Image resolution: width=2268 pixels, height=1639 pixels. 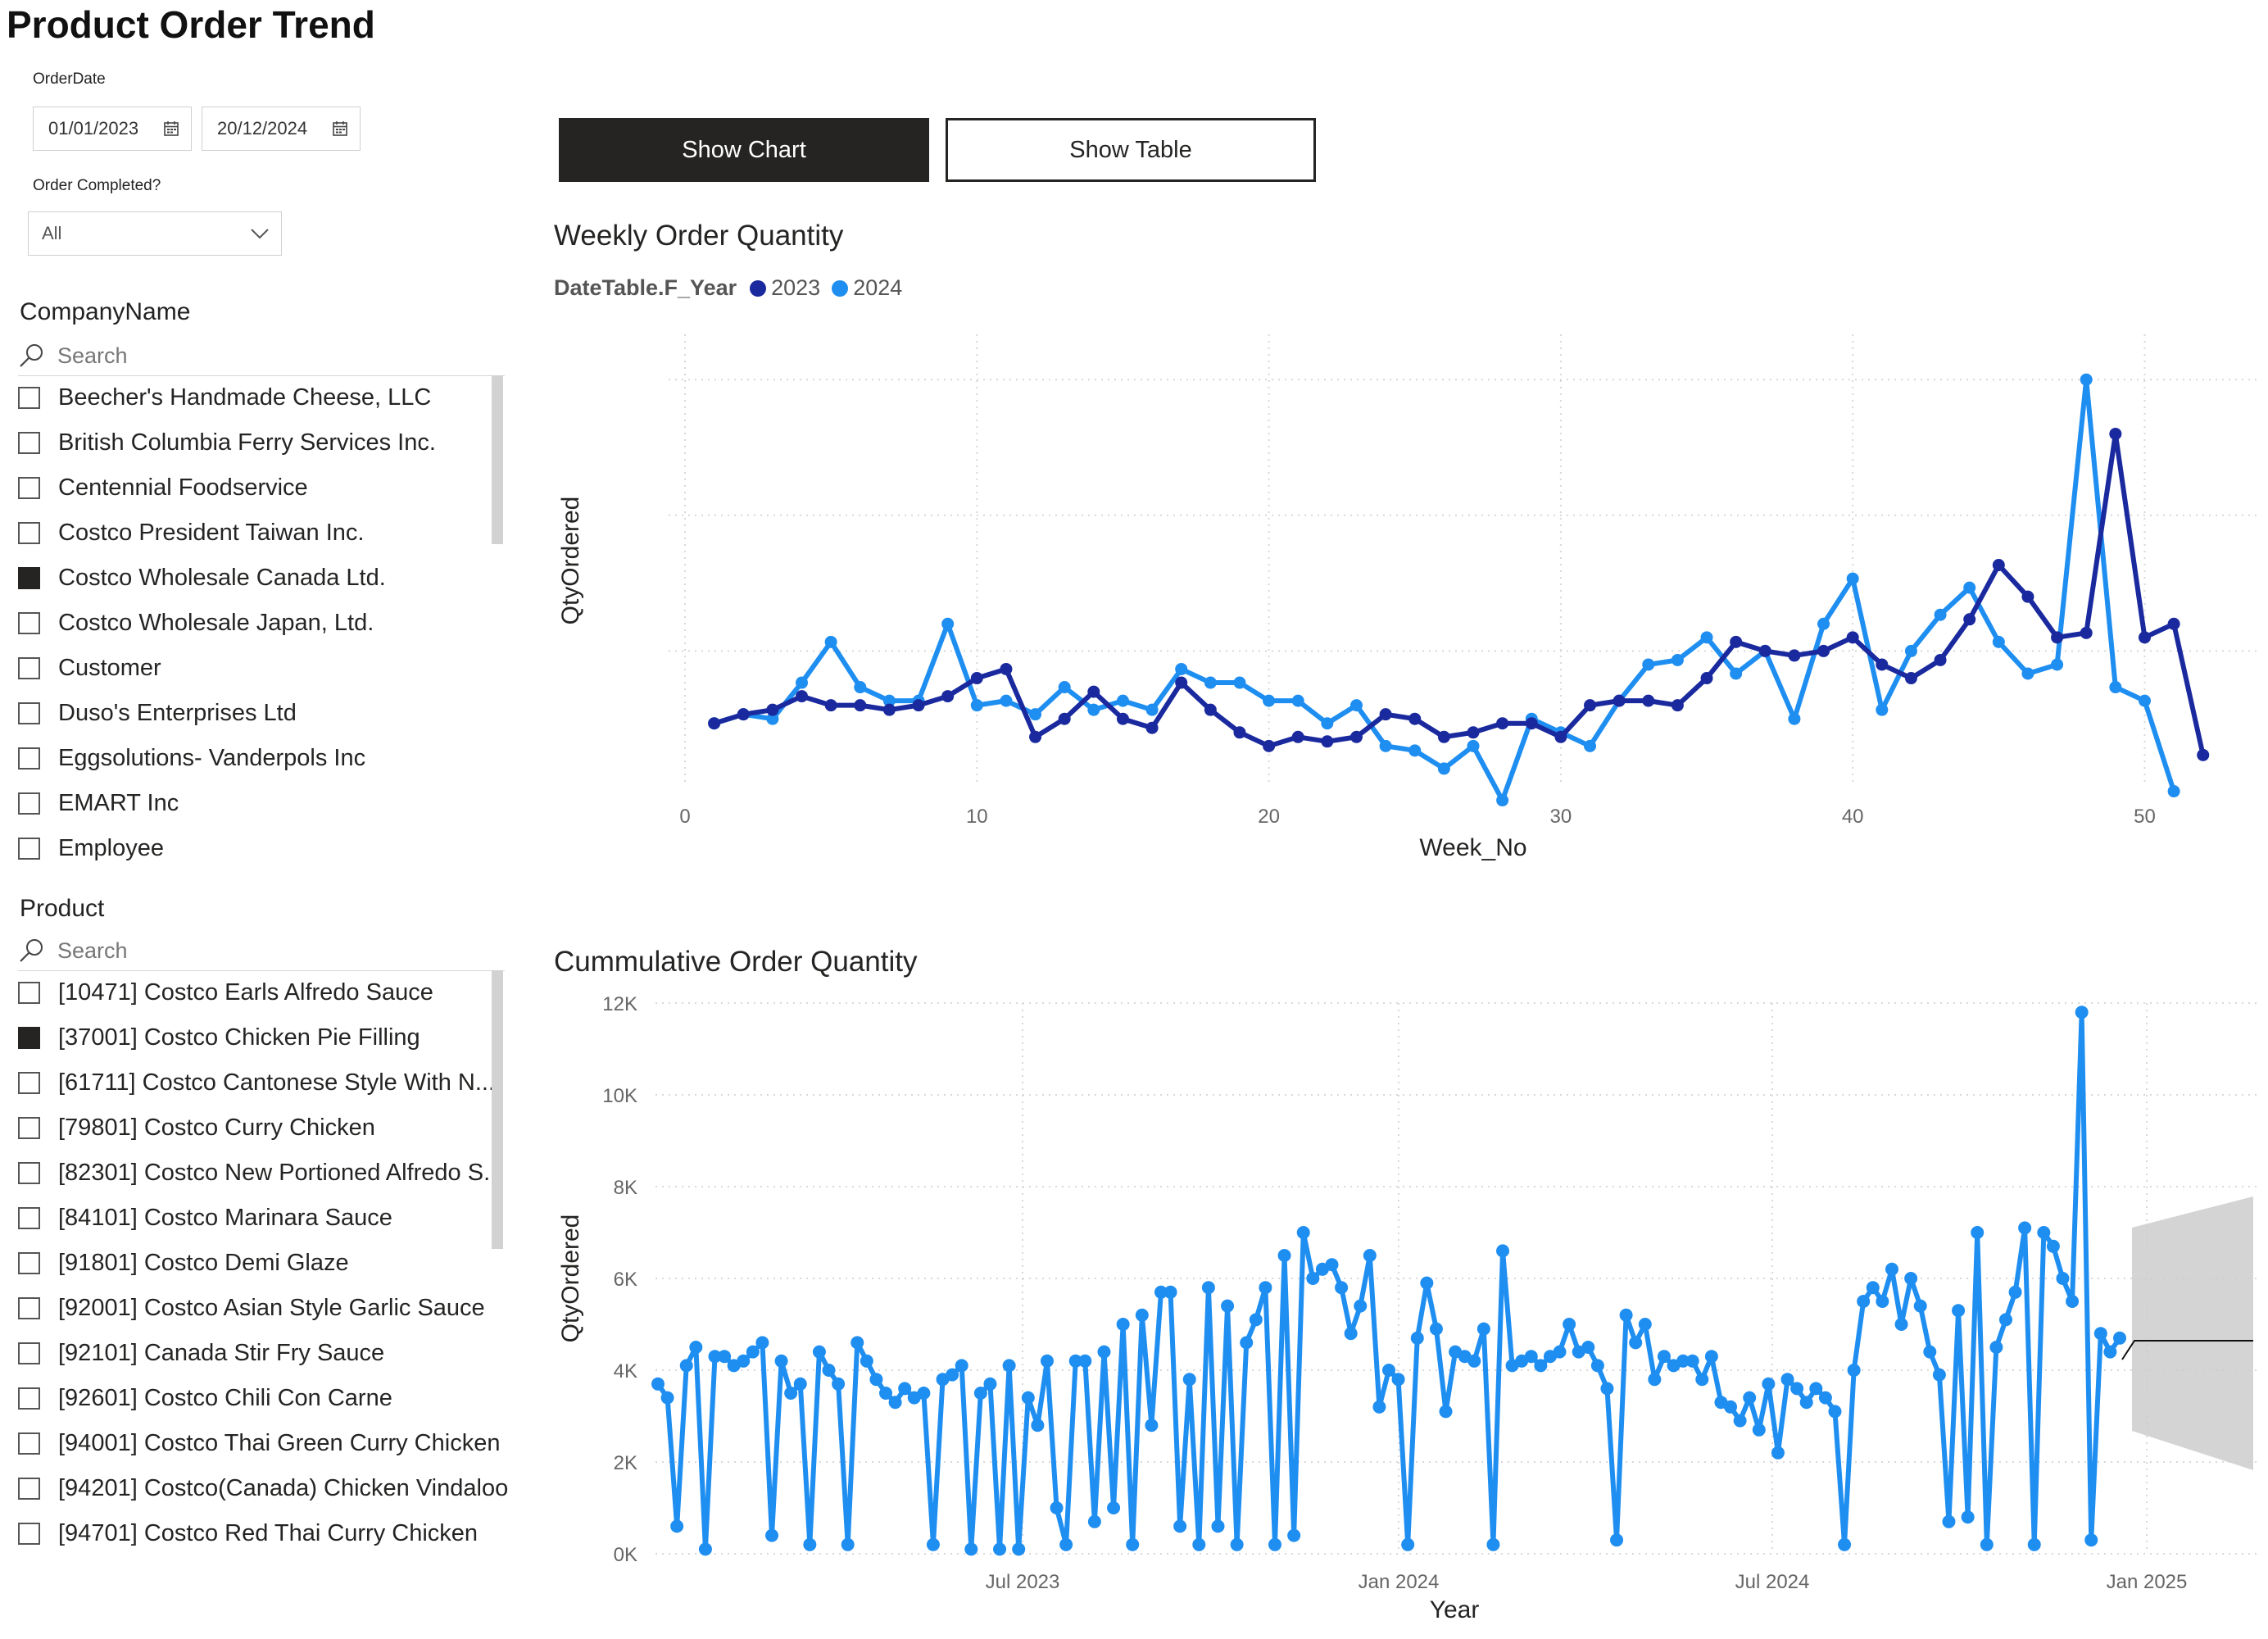 I want to click on company-item: Customer, so click(x=259, y=668).